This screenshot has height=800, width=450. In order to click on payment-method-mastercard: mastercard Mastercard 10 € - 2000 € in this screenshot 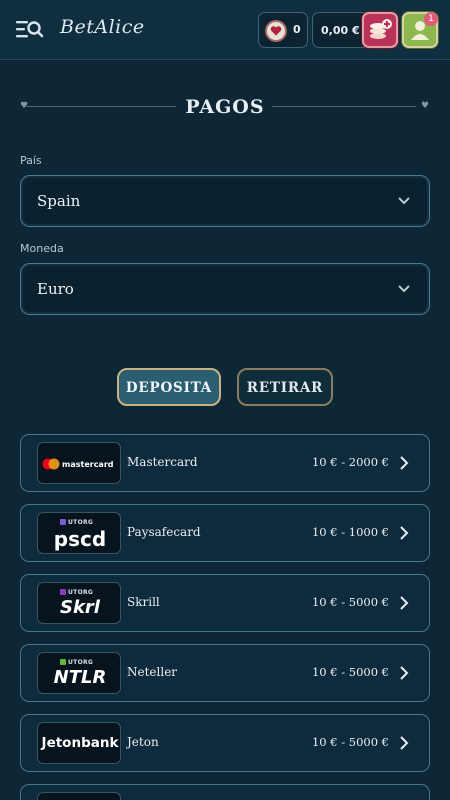, I will do `click(225, 463)`.